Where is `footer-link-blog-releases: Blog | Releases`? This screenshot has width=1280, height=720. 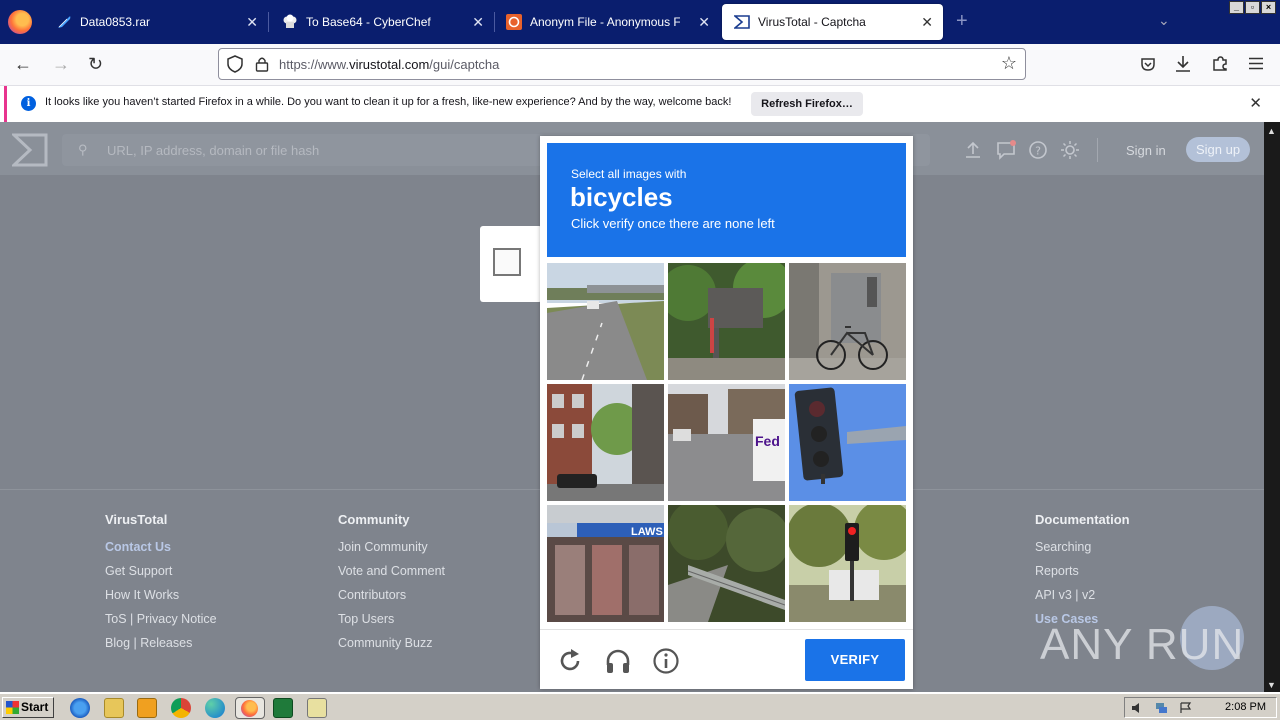 footer-link-blog-releases: Blog | Releases is located at coordinates (161, 648).